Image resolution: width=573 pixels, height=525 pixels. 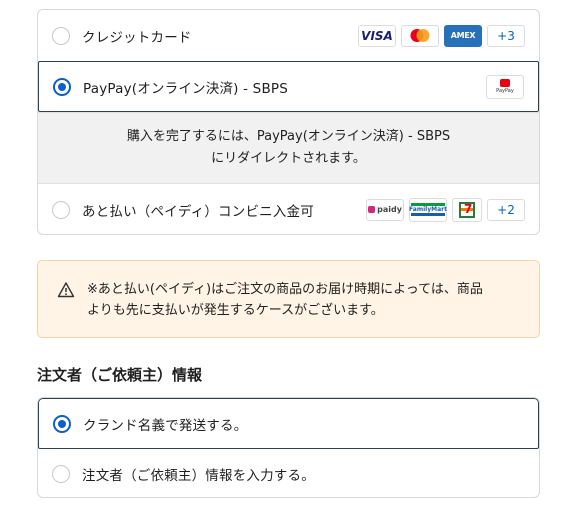 What do you see at coordinates (165, 425) in the screenshot?
I see `orderer-option-label: クランド名義で発送する。` at bounding box center [165, 425].